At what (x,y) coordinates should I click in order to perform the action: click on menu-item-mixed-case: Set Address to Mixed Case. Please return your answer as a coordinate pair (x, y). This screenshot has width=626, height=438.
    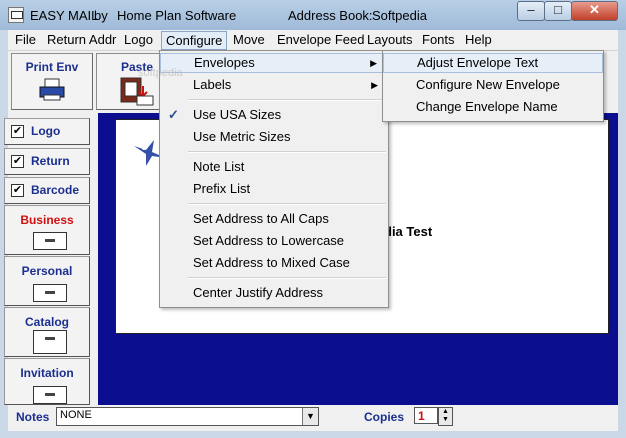
    Looking at the image, I should click on (274, 263).